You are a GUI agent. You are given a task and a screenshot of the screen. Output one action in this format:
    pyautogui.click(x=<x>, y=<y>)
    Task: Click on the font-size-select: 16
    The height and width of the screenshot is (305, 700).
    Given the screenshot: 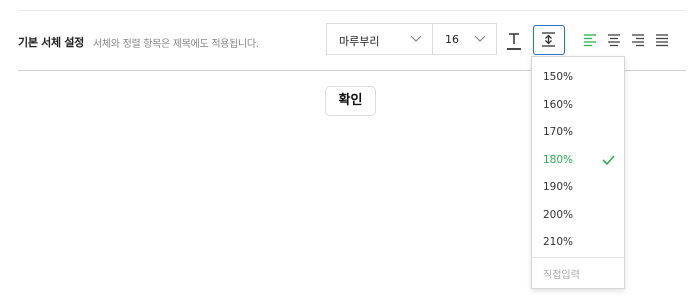 What is the action you would take?
    pyautogui.click(x=464, y=39)
    